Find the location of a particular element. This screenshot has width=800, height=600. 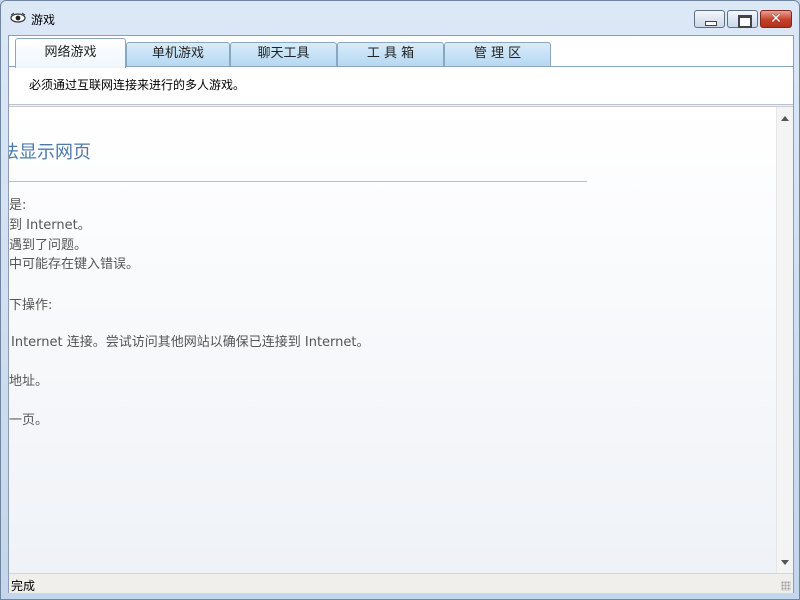

tab-online-games: 网络游戏 is located at coordinates (70, 53).